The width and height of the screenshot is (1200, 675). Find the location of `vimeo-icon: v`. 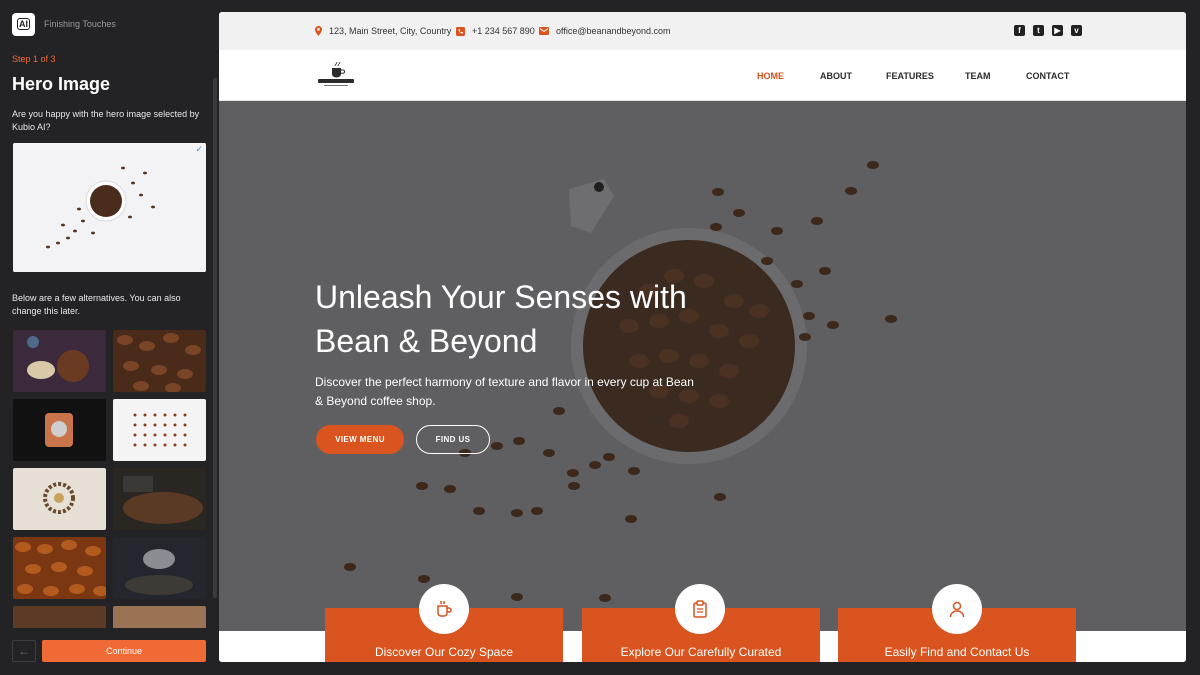

vimeo-icon: v is located at coordinates (1076, 30).